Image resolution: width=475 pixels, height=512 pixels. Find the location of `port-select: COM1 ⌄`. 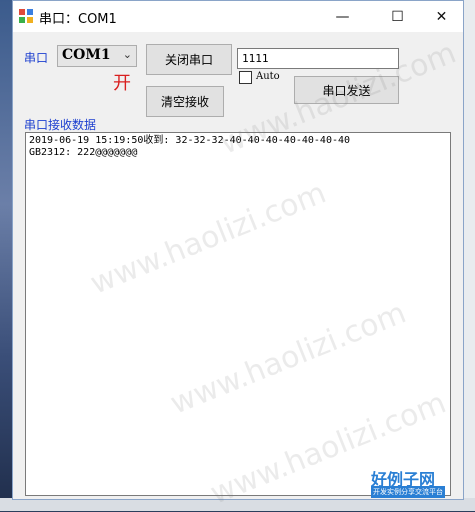

port-select: COM1 ⌄ is located at coordinates (97, 56).